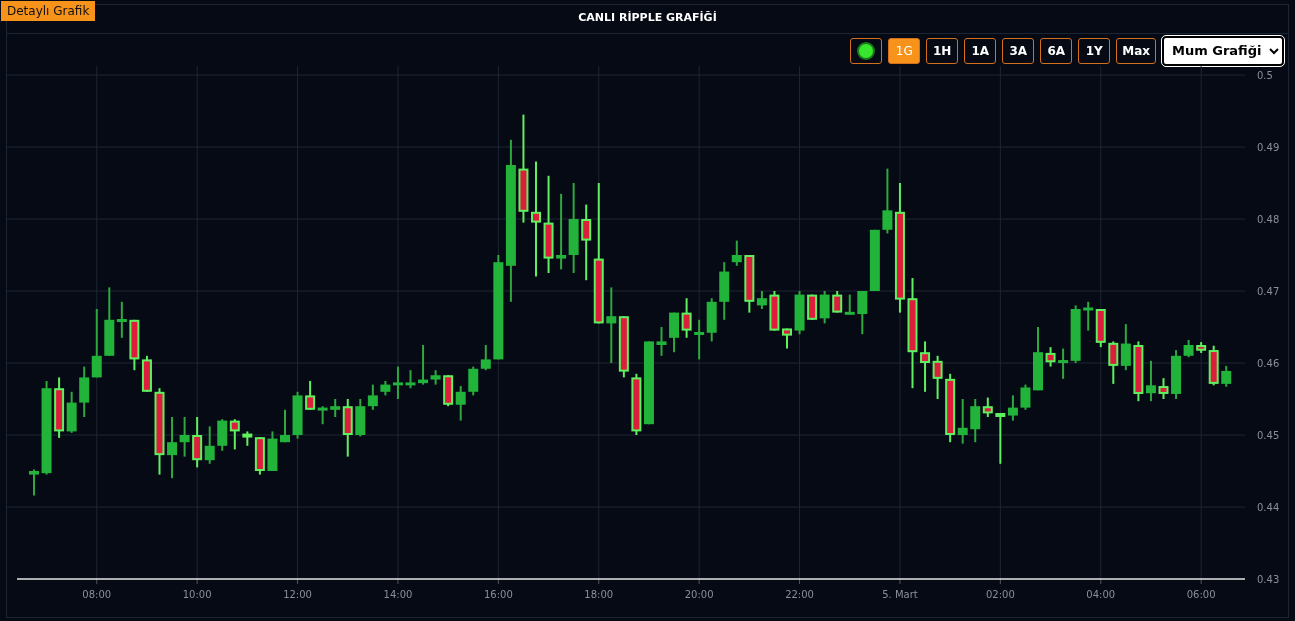 The width and height of the screenshot is (1295, 621). What do you see at coordinates (1018, 50) in the screenshot?
I see `range-button: 3A` at bounding box center [1018, 50].